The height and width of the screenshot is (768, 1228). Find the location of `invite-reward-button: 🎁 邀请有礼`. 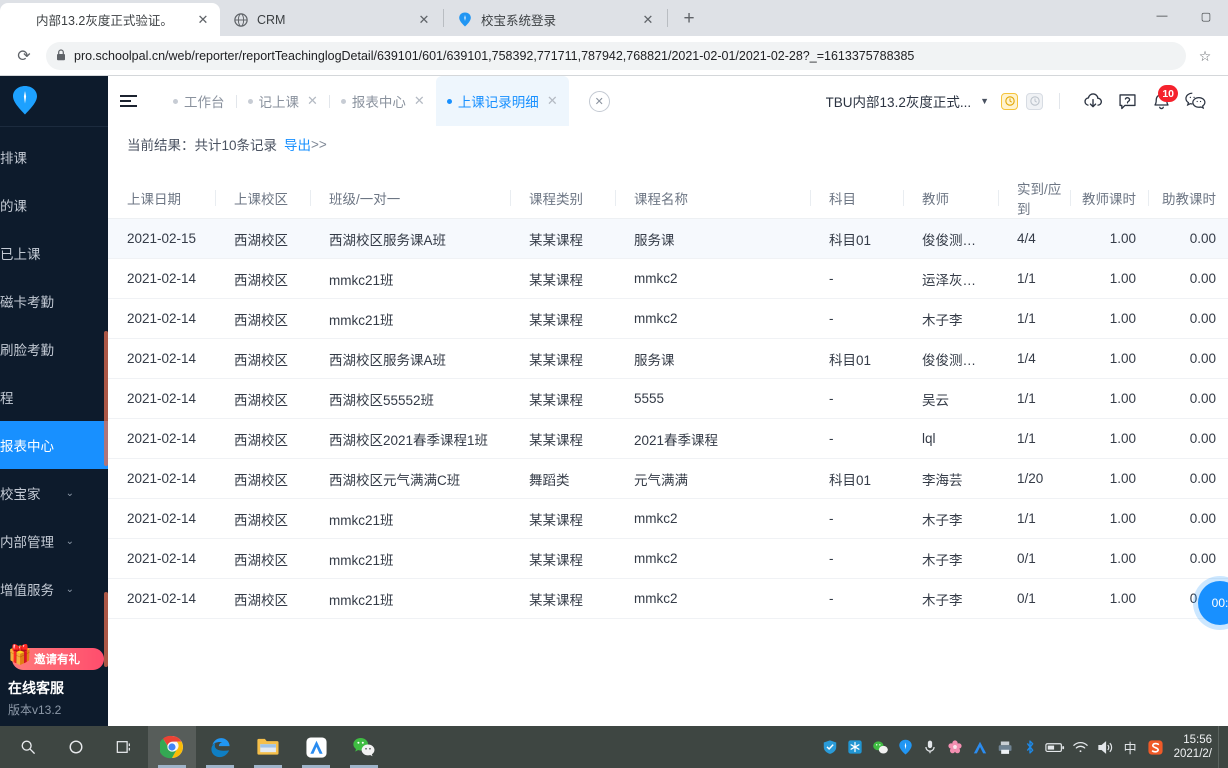

invite-reward-button: 🎁 邀请有礼 is located at coordinates (56, 657).